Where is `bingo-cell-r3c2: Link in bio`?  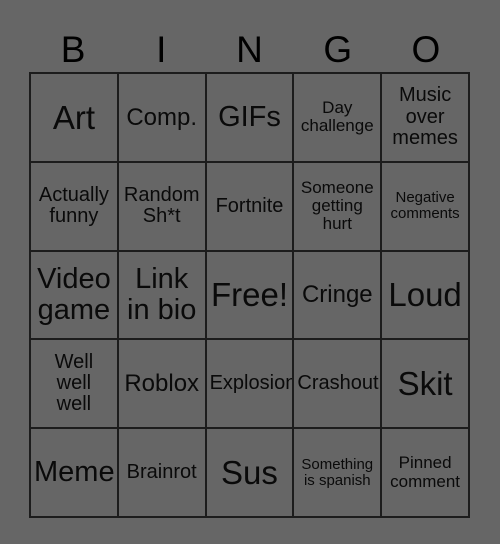
bingo-cell-r3c2: Link in bio is located at coordinates (162, 296).